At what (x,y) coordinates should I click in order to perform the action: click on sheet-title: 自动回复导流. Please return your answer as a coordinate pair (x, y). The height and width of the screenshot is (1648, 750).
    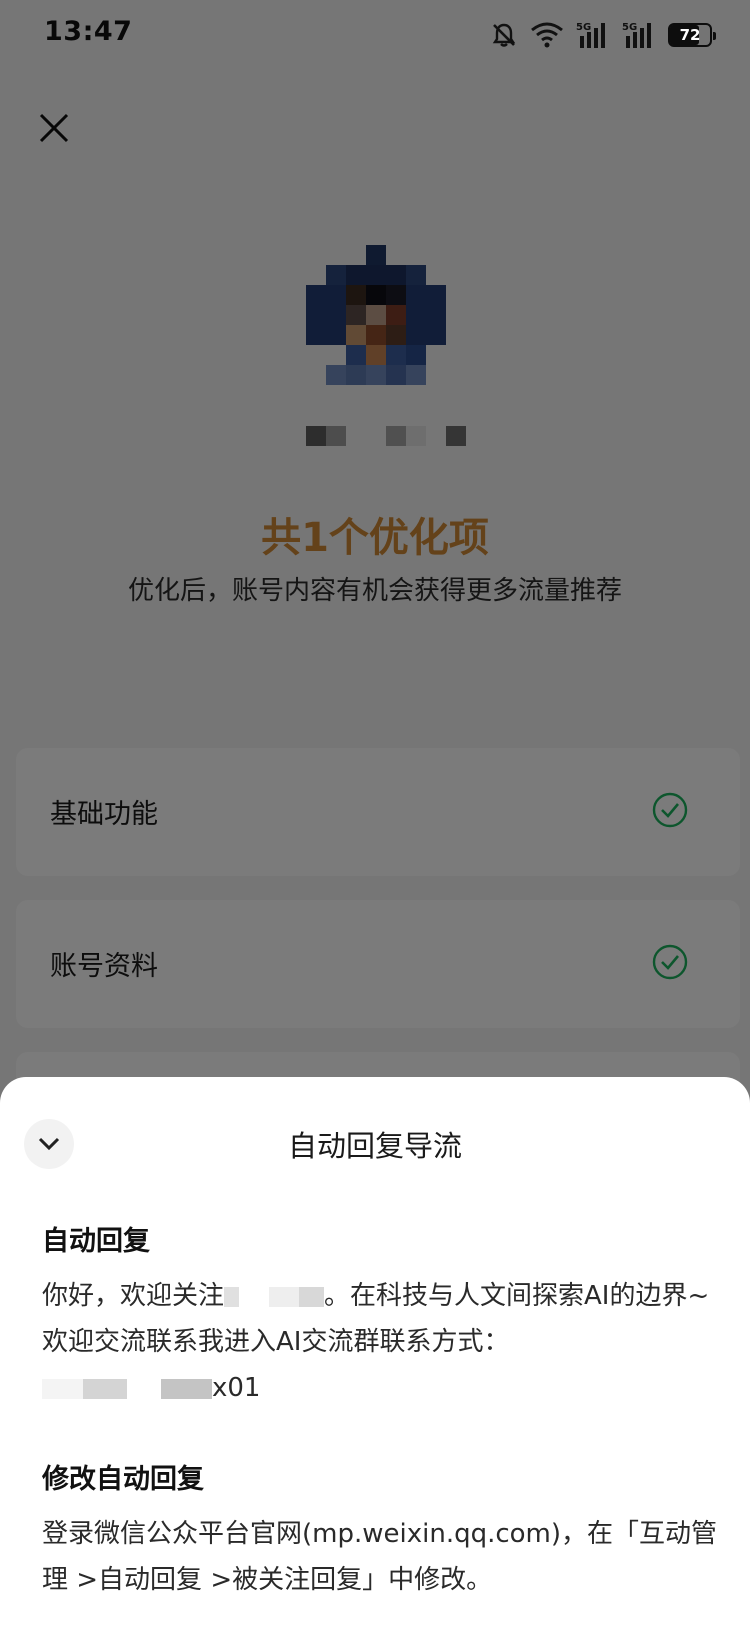
    Looking at the image, I should click on (374, 1146).